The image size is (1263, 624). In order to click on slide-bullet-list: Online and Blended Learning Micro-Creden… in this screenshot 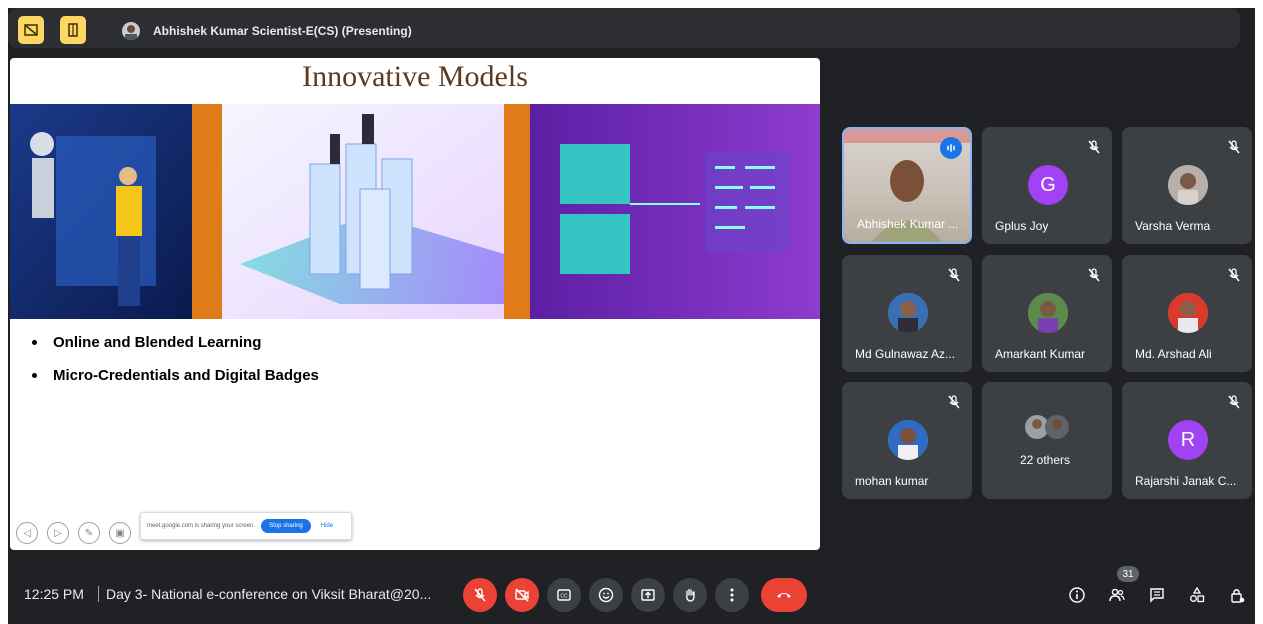, I will do `click(175, 359)`.